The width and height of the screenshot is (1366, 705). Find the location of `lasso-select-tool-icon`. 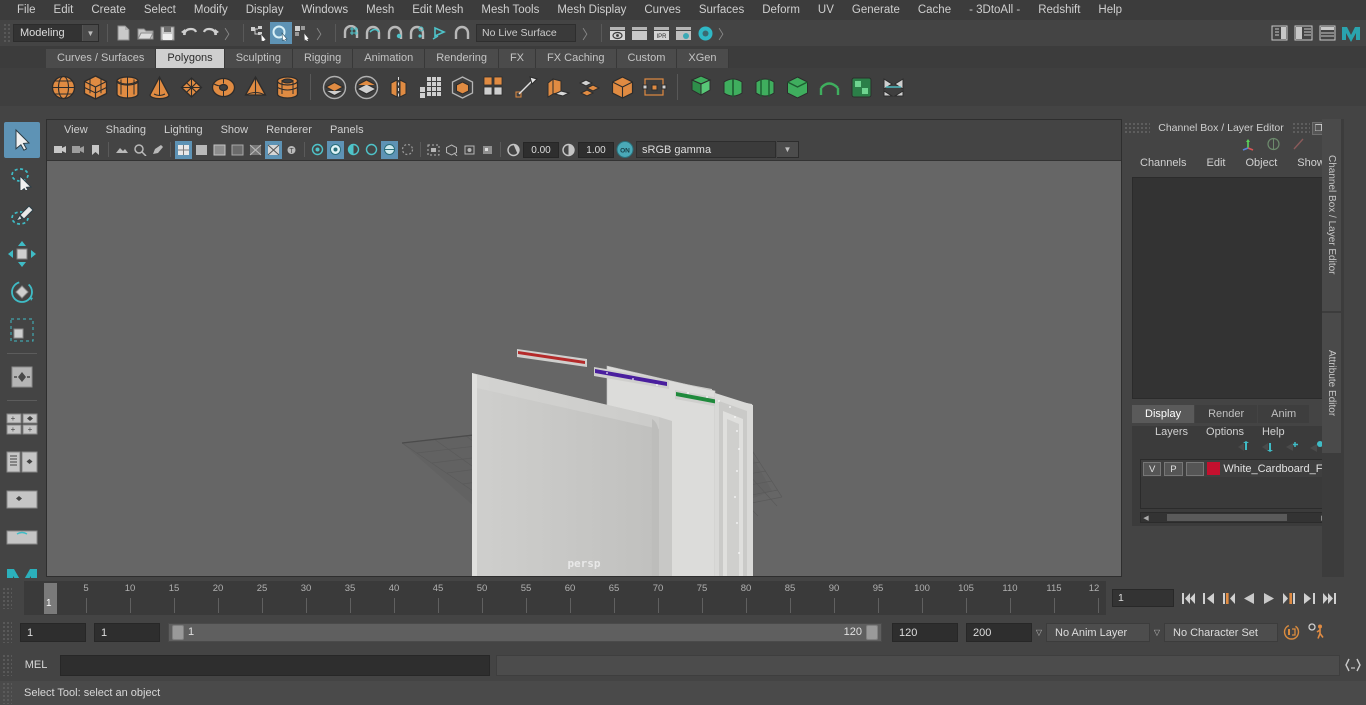

lasso-select-tool-icon is located at coordinates (22, 178).